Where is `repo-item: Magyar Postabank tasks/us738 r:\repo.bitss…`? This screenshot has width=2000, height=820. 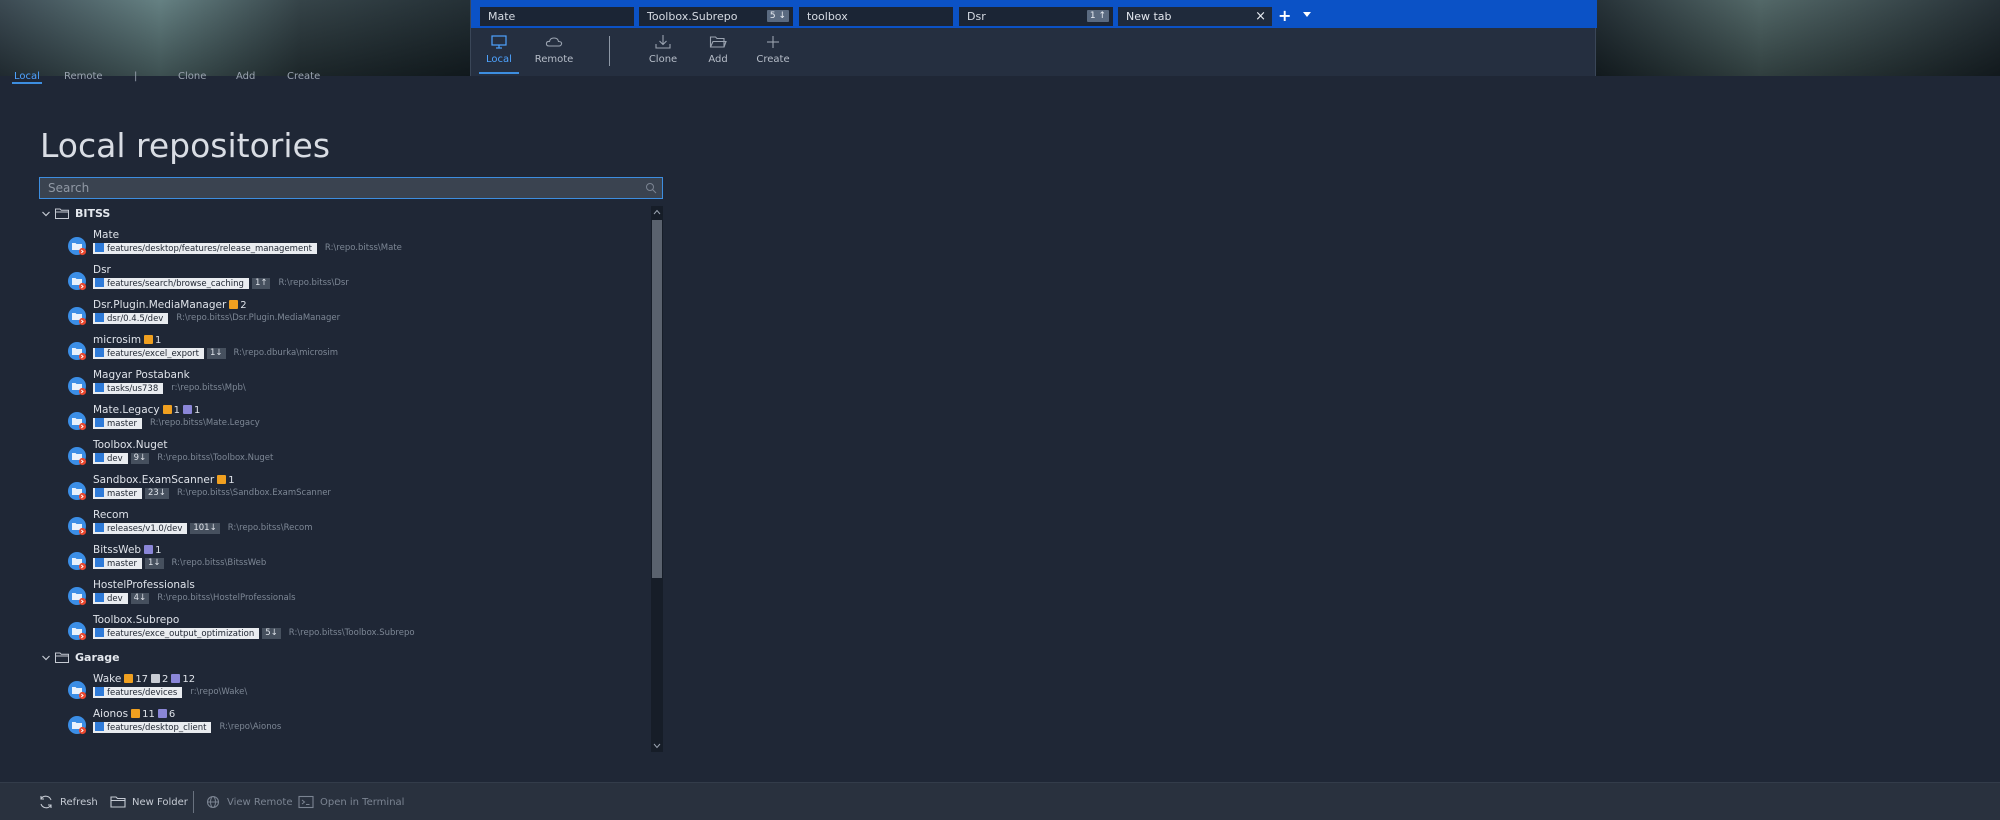 repo-item: Magyar Postabank tasks/us738 r:\repo.bitss… is located at coordinates (359, 385).